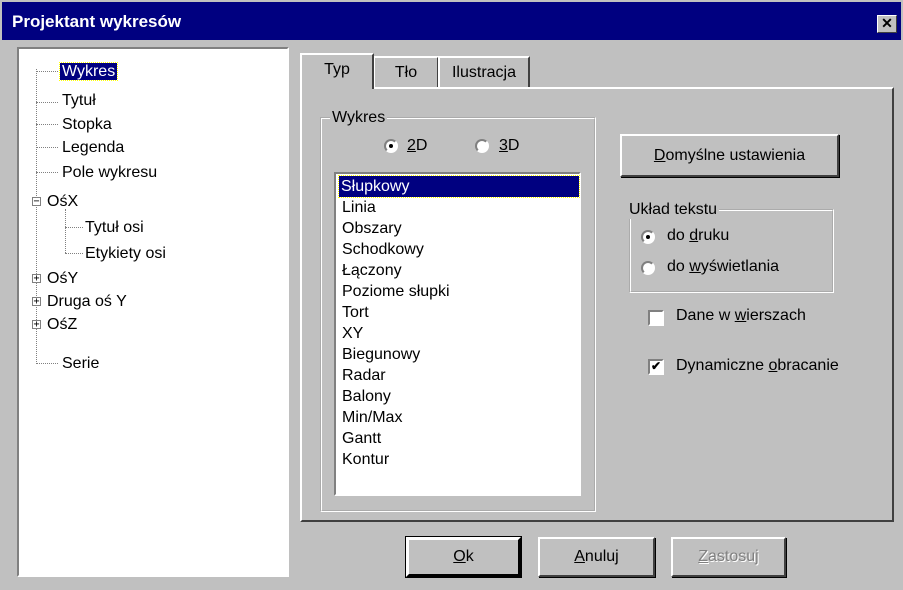 The width and height of the screenshot is (903, 590). What do you see at coordinates (406, 72) in the screenshot?
I see `tab-tlo: Tło` at bounding box center [406, 72].